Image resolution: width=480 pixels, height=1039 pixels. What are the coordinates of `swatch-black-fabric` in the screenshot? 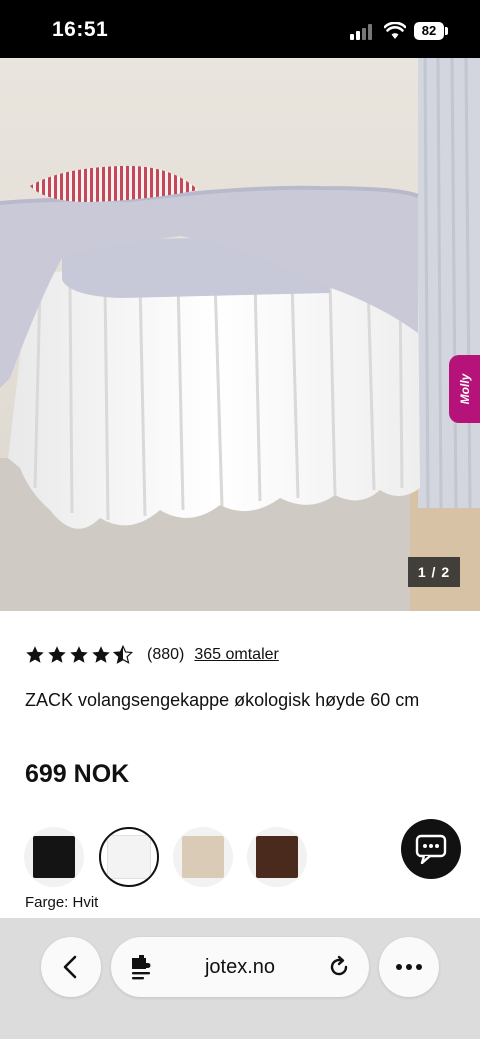 It's located at (54, 857).